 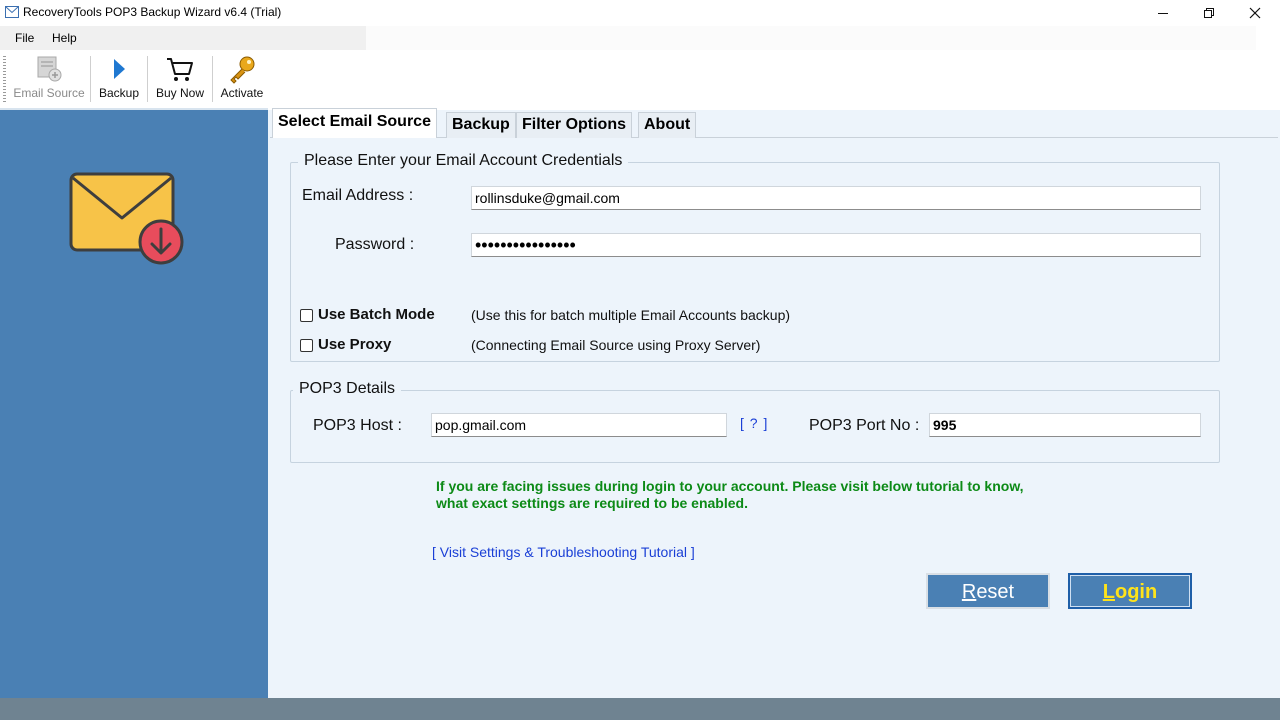 I want to click on restore-icon, so click(x=1209, y=13).